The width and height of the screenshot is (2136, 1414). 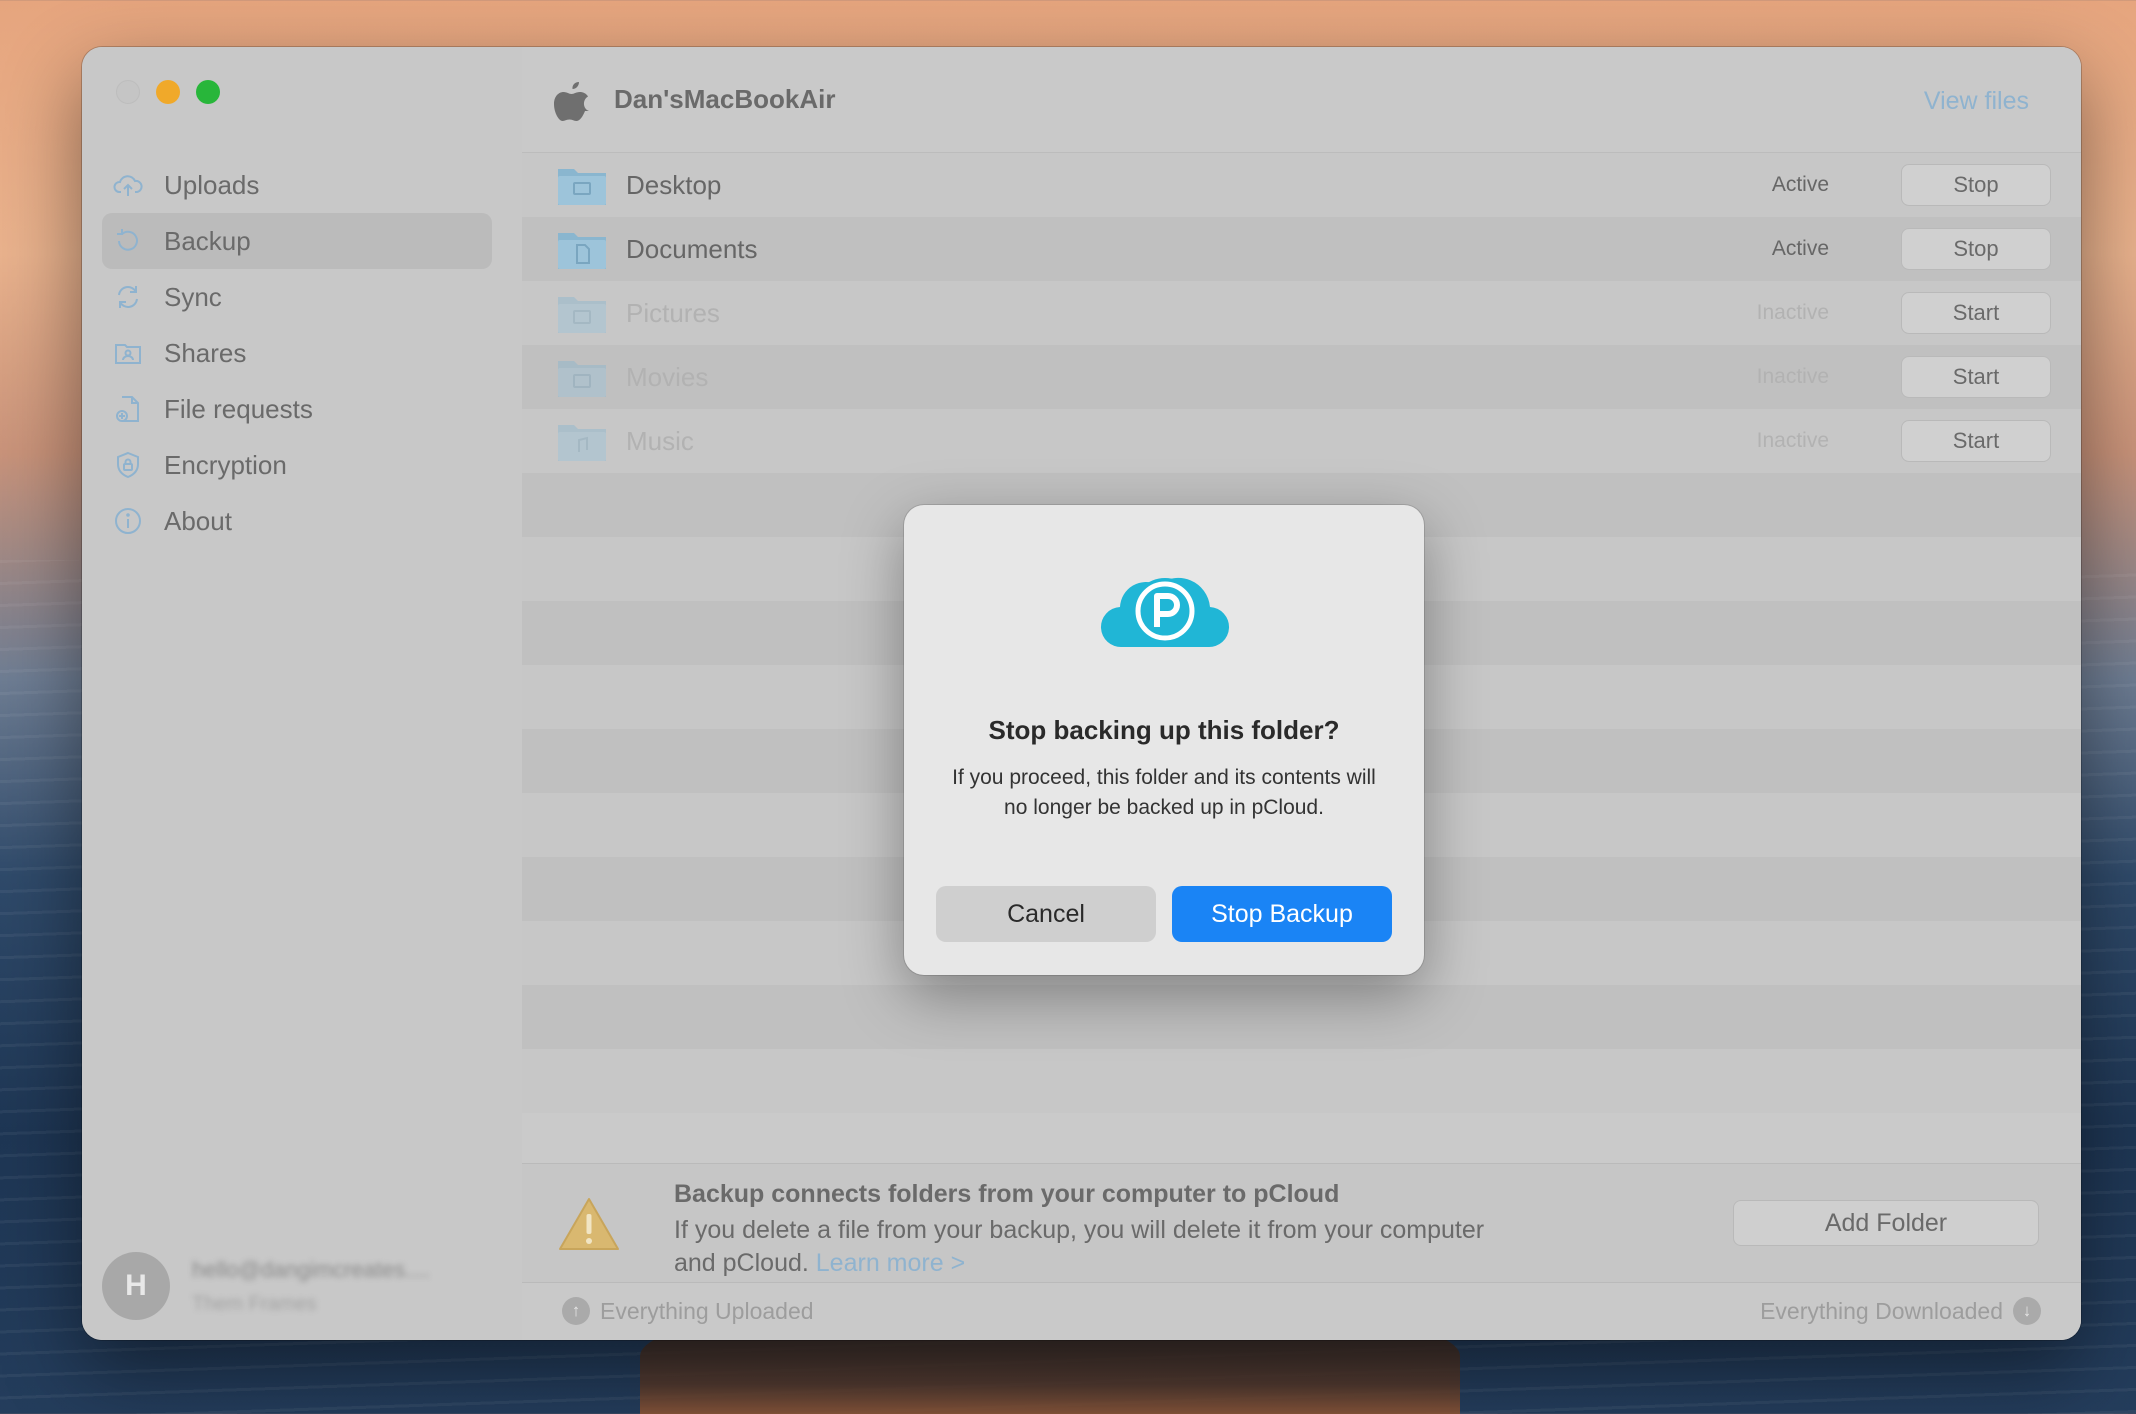 What do you see at coordinates (1165, 612) in the screenshot?
I see `pcloud-logo-icon` at bounding box center [1165, 612].